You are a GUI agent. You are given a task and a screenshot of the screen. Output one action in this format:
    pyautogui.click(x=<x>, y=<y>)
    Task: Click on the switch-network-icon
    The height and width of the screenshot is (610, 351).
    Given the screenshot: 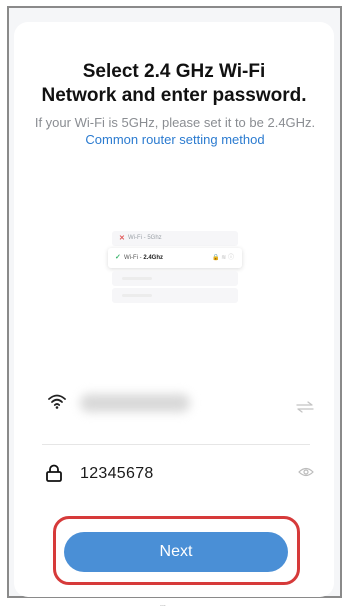 What is the action you would take?
    pyautogui.click(x=305, y=407)
    